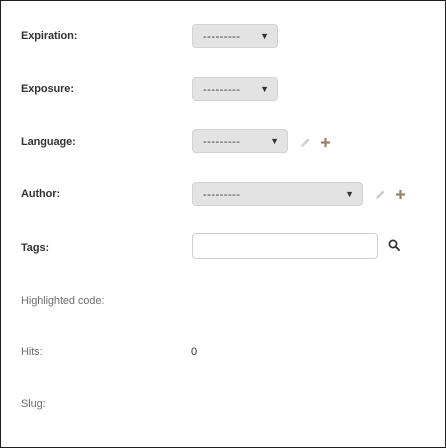 Image resolution: width=446 pixels, height=448 pixels. I want to click on slug-label: Slug:, so click(33, 404).